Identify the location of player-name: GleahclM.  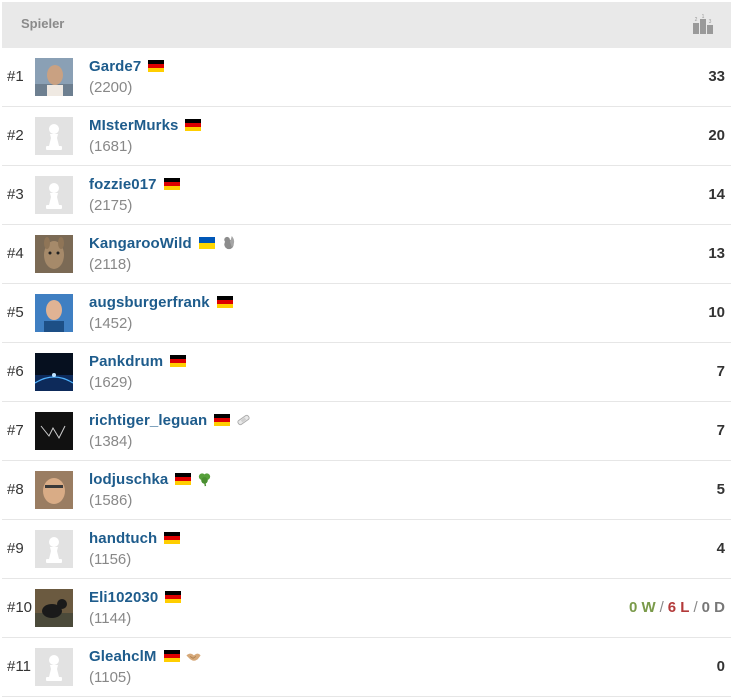
(123, 656).